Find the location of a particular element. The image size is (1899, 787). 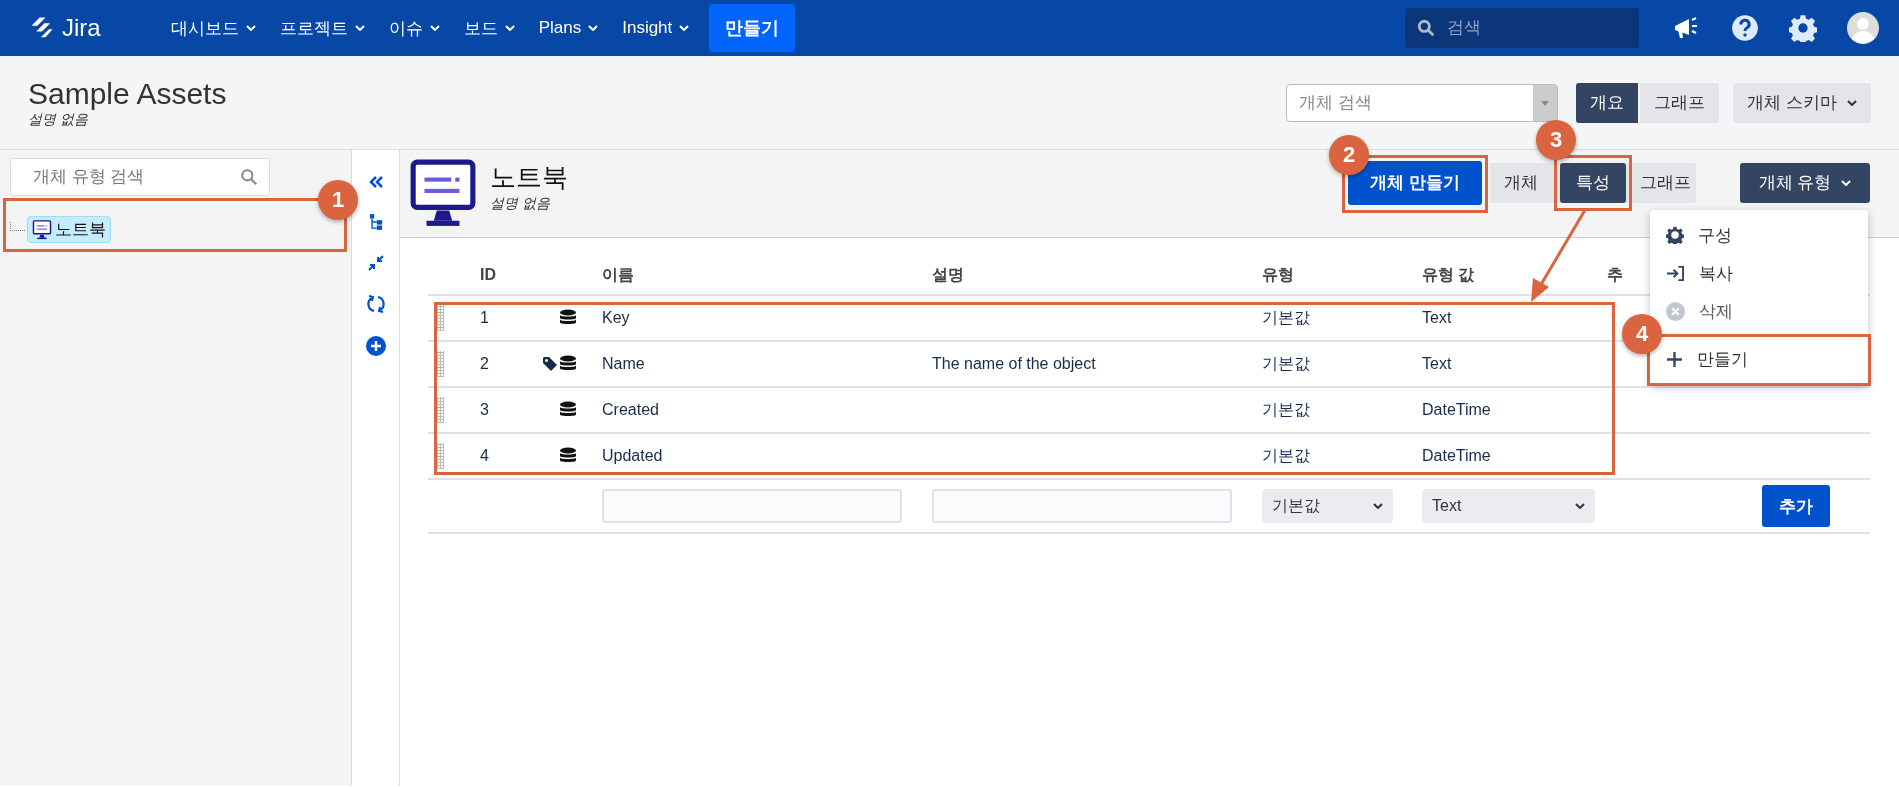

refresh-icon is located at coordinates (375, 304).